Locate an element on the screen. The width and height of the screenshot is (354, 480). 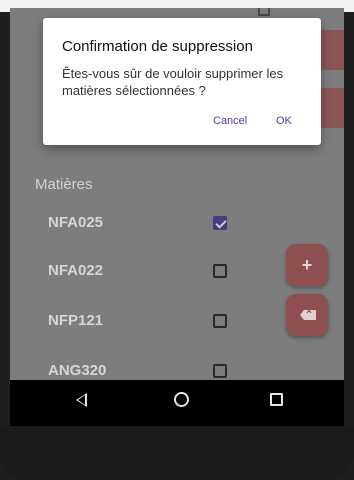
cancel-button: Cancel is located at coordinates (230, 121).